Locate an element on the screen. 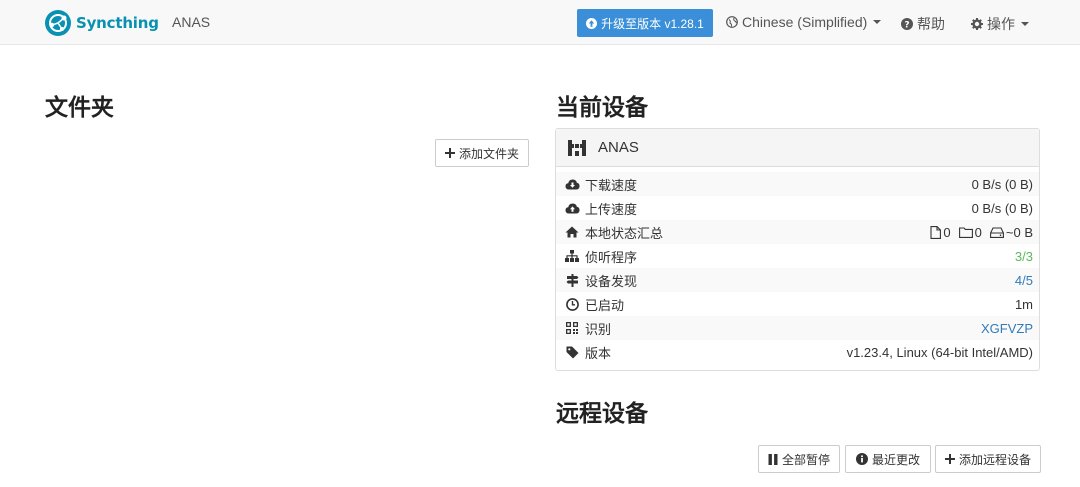  question-circle-icon: ? is located at coordinates (907, 24).